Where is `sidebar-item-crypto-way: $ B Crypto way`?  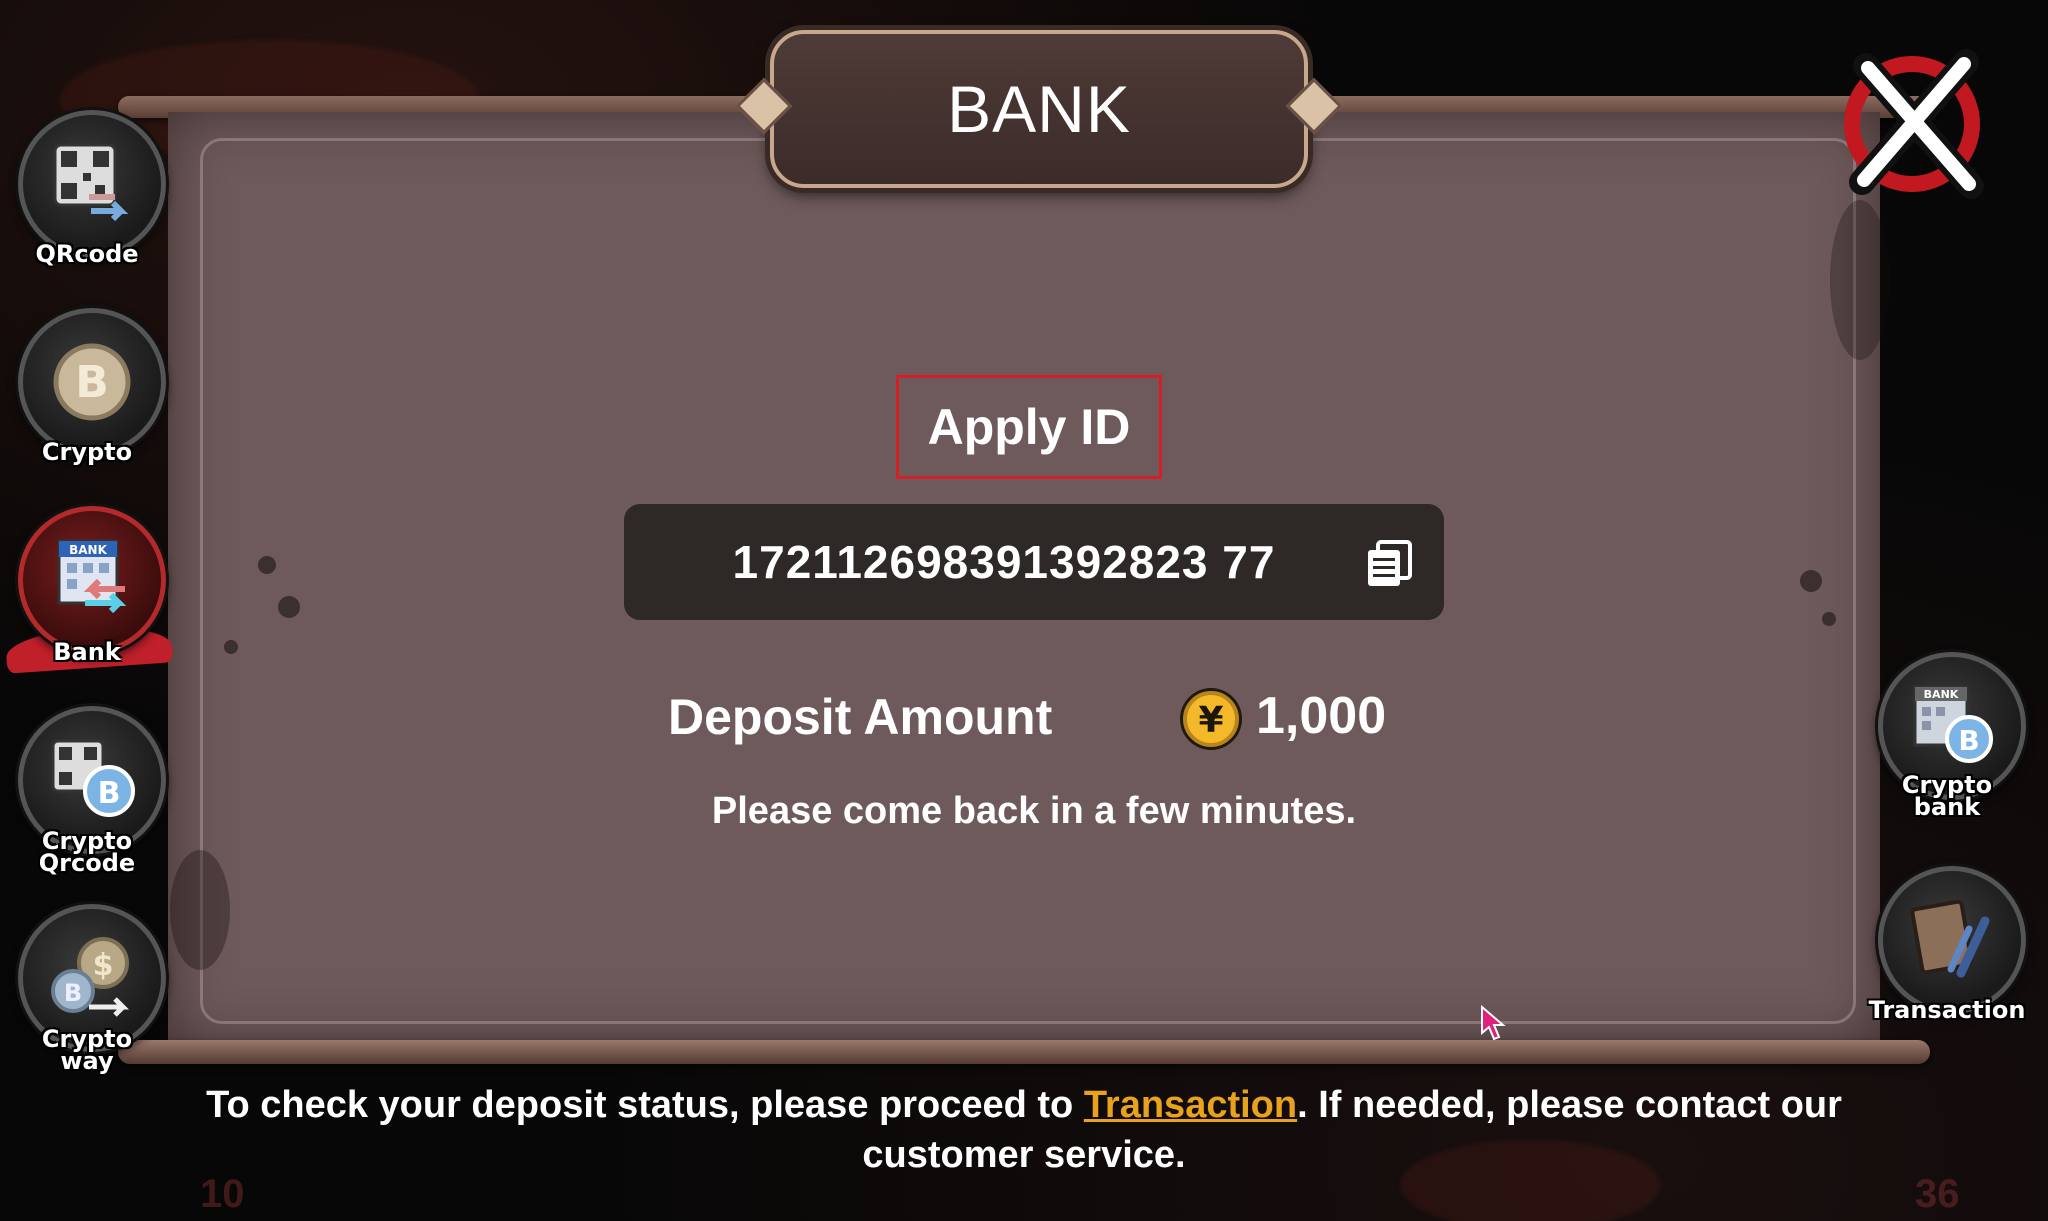 sidebar-item-crypto-way: $ B Crypto way is located at coordinates (87, 994).